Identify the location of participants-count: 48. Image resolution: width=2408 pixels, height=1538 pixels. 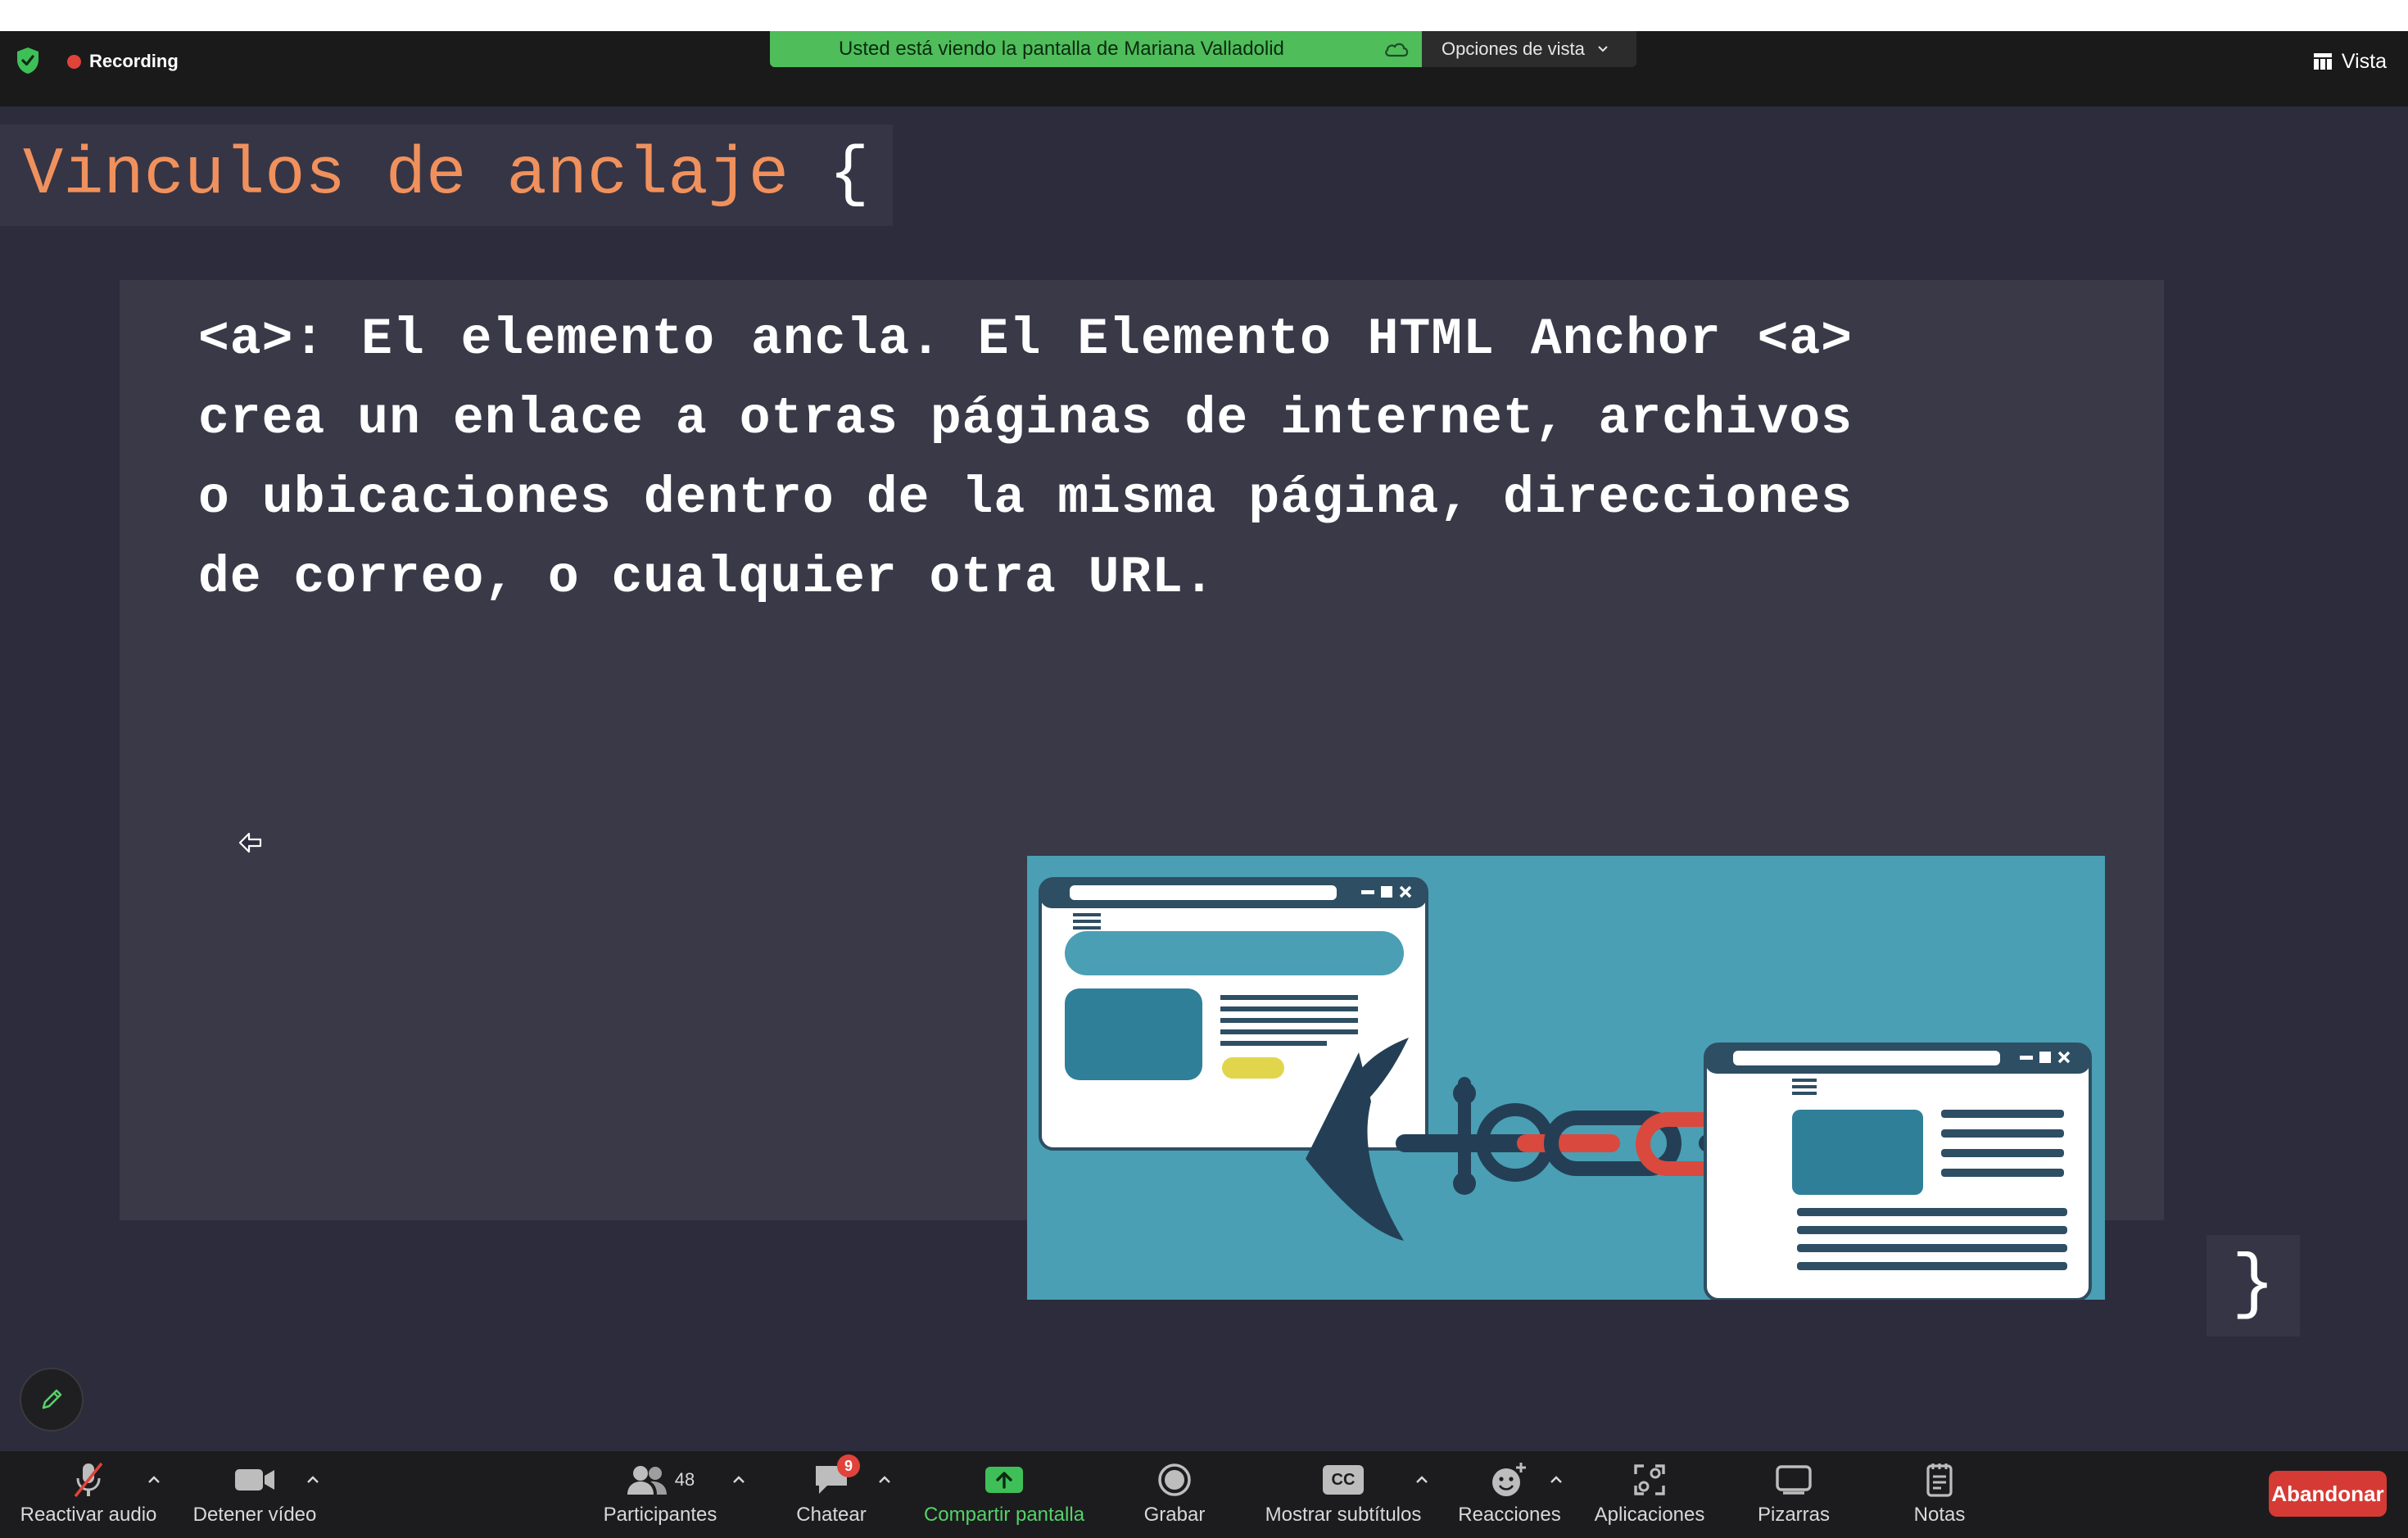
(684, 1479).